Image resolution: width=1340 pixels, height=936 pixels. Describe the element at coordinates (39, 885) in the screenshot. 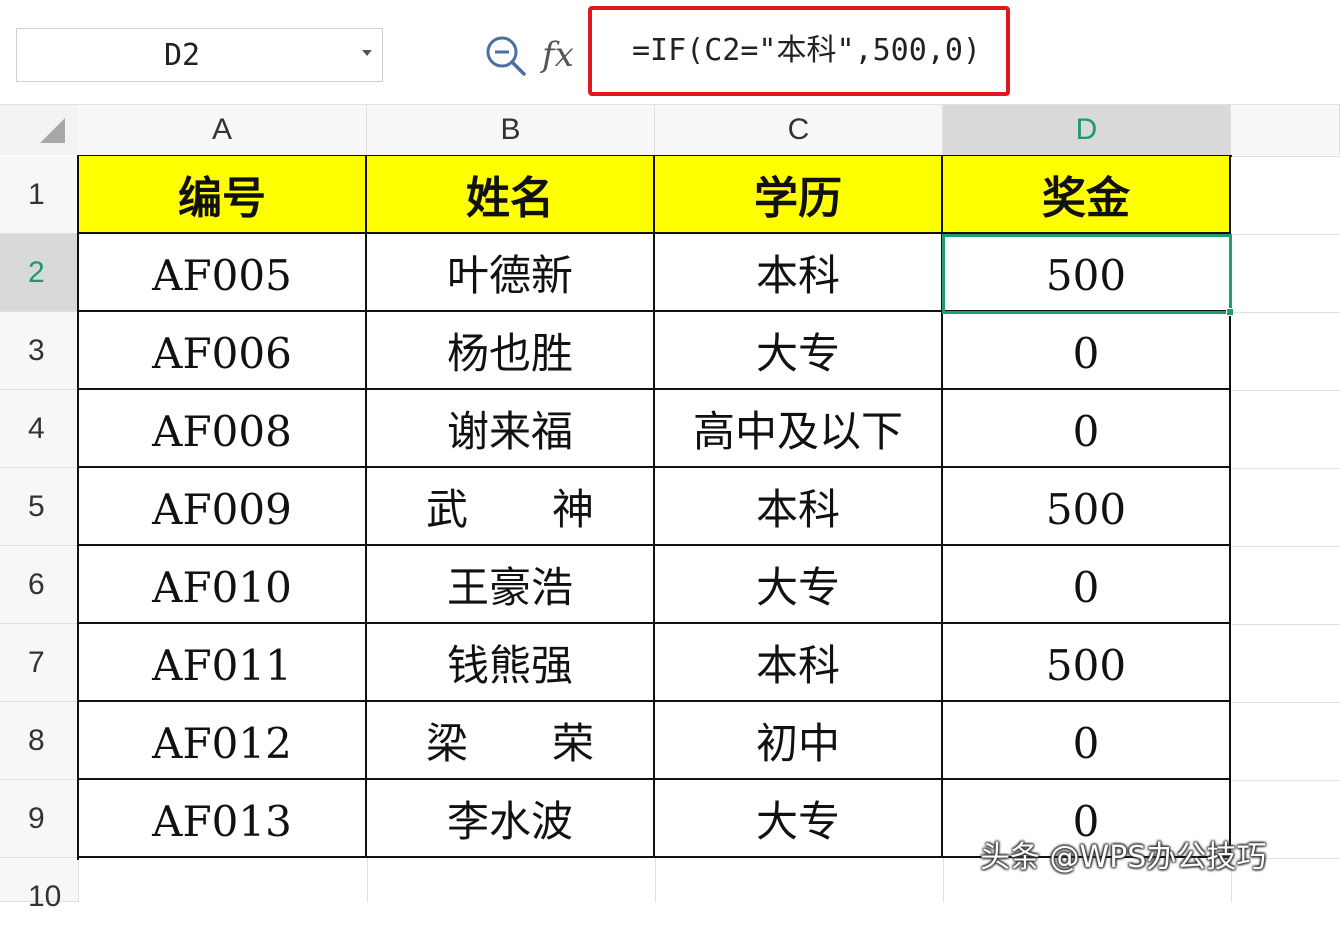

I see `row-header-10: 10` at that location.